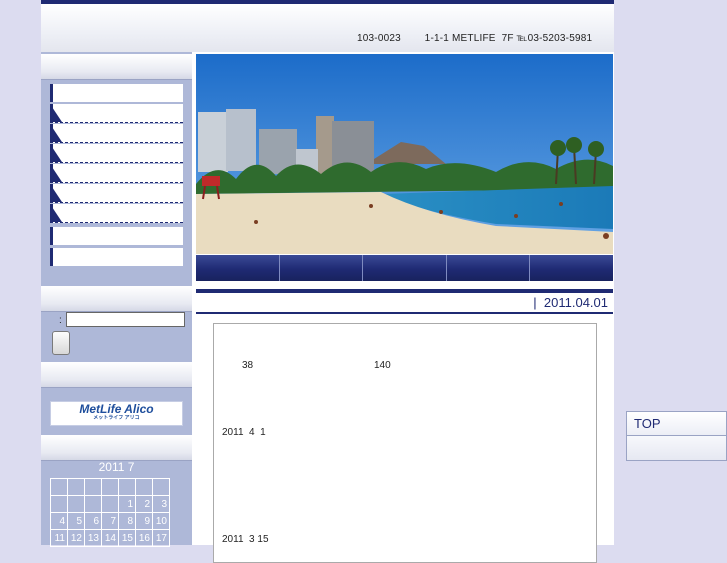 Image resolution: width=727 pixels, height=563 pixels. Describe the element at coordinates (245, 539) in the screenshot. I see `content-date-2: 2011 3 15` at that location.